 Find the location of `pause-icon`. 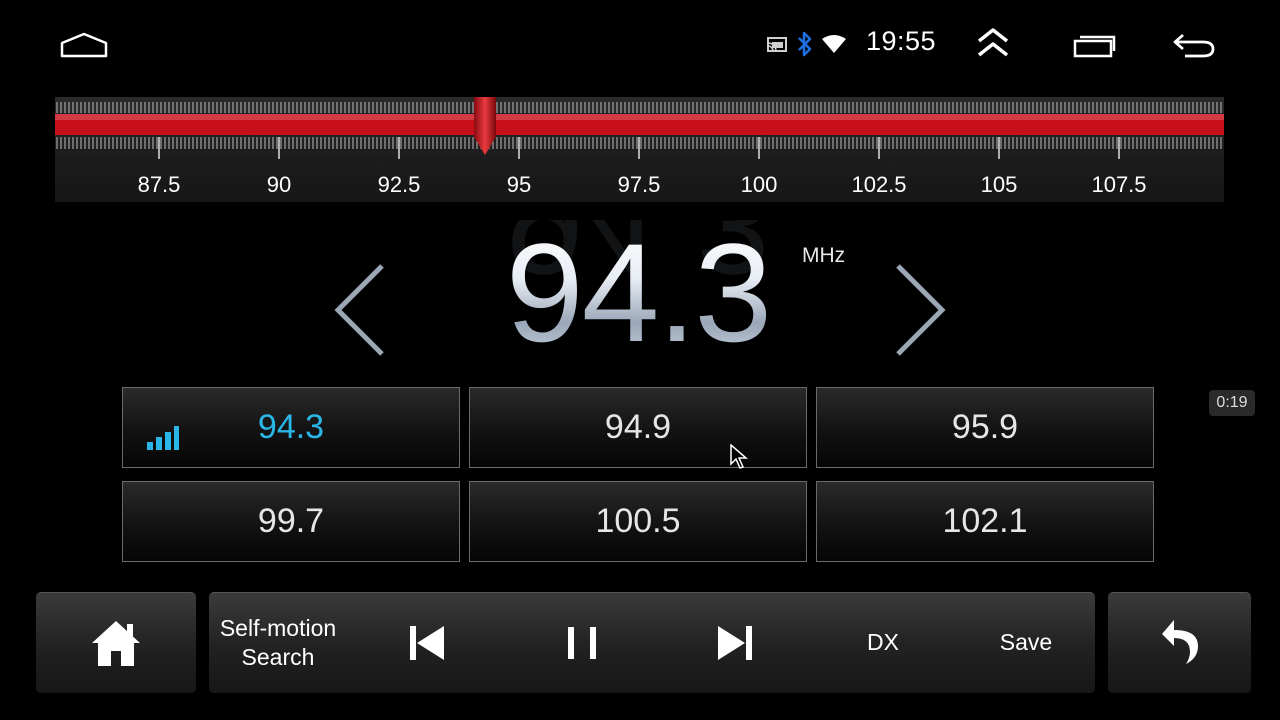

pause-icon is located at coordinates (582, 642).